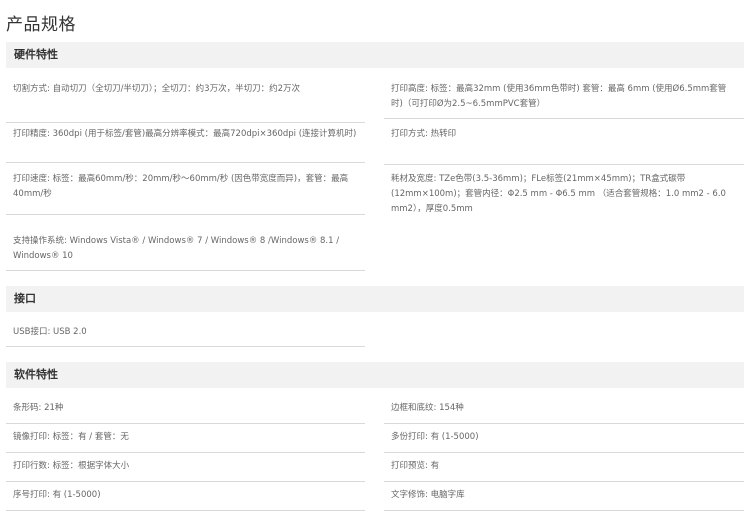 This screenshot has width=750, height=520. What do you see at coordinates (41, 25) in the screenshot?
I see `page-title: 产品规格` at bounding box center [41, 25].